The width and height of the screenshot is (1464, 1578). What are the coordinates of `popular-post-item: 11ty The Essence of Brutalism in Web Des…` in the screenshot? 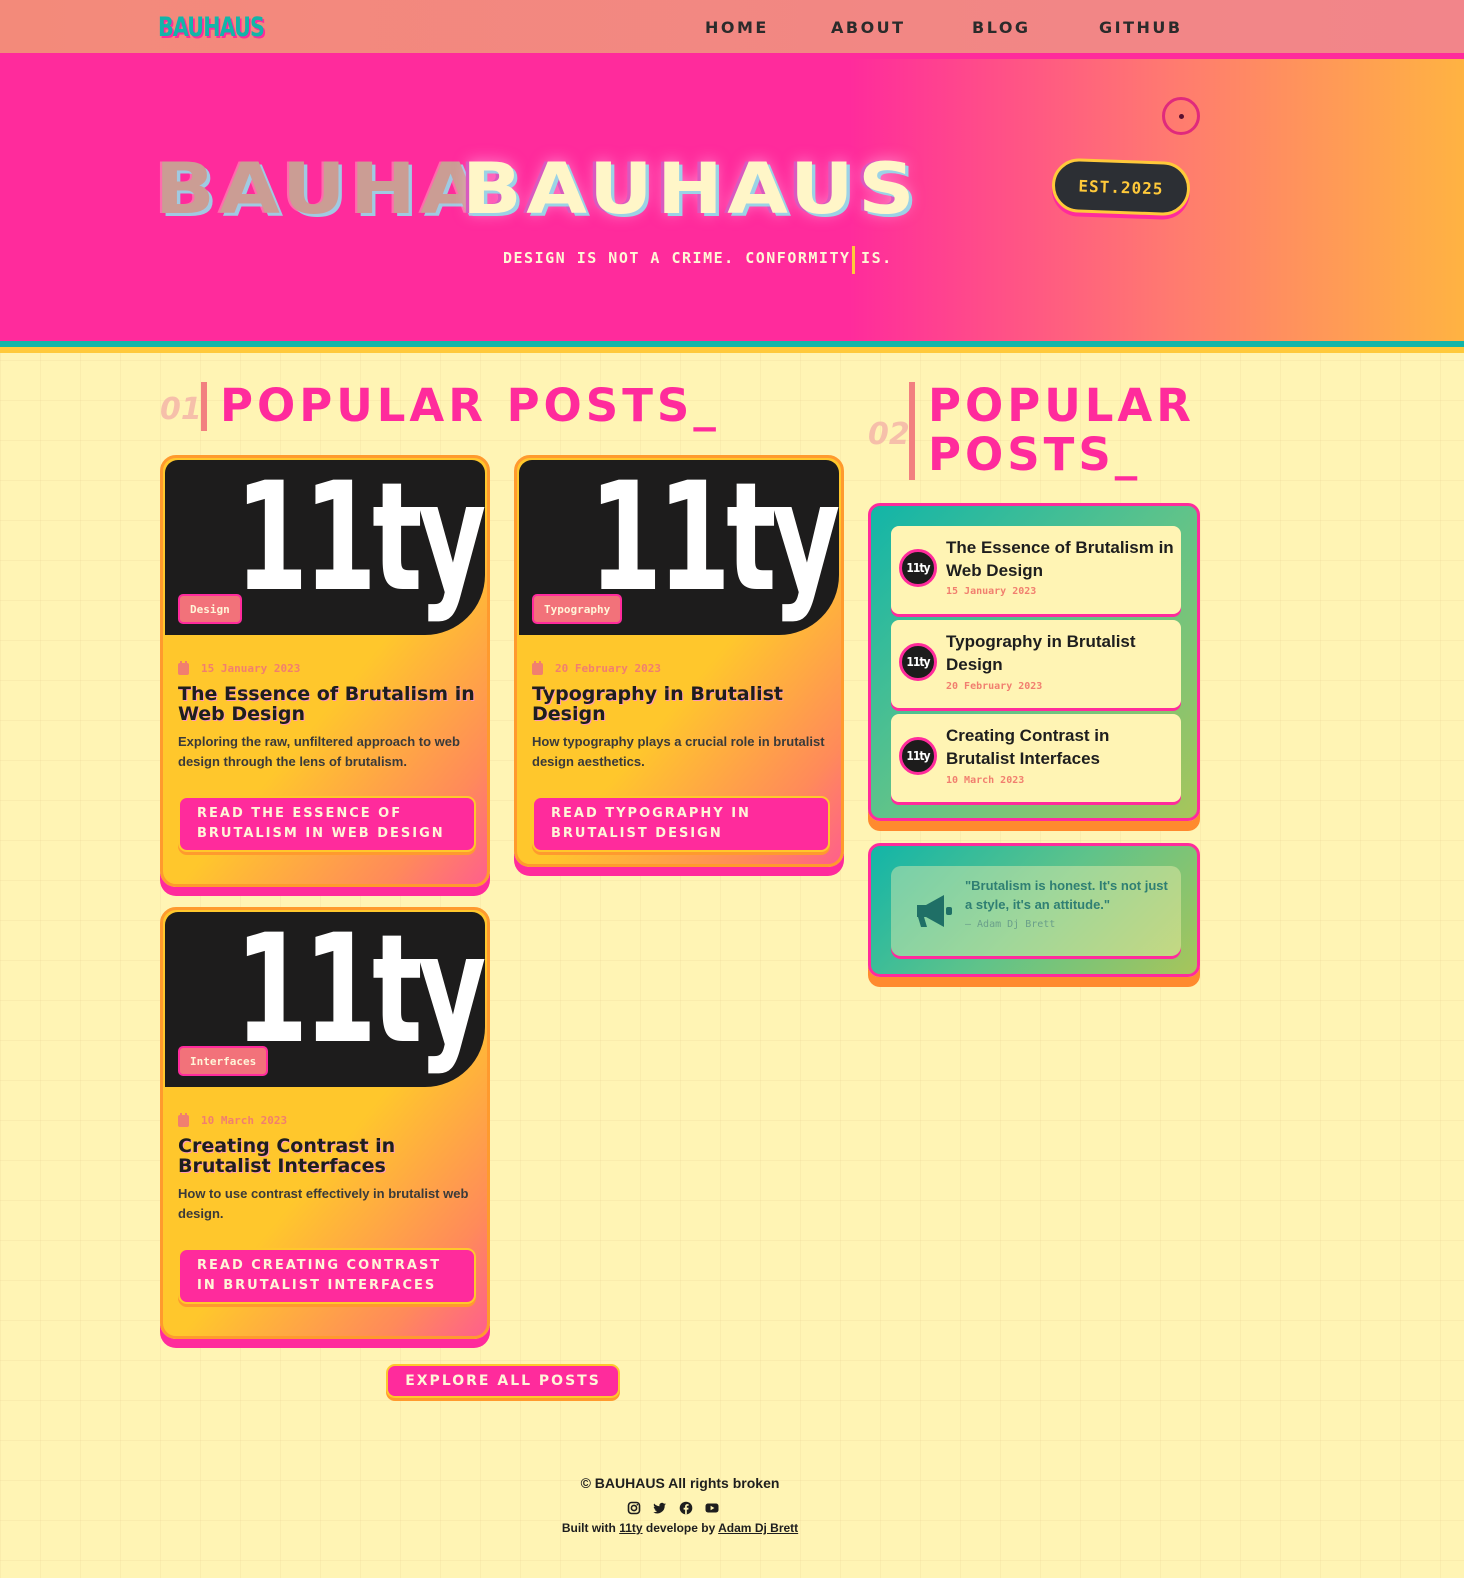 It's located at (1036, 570).